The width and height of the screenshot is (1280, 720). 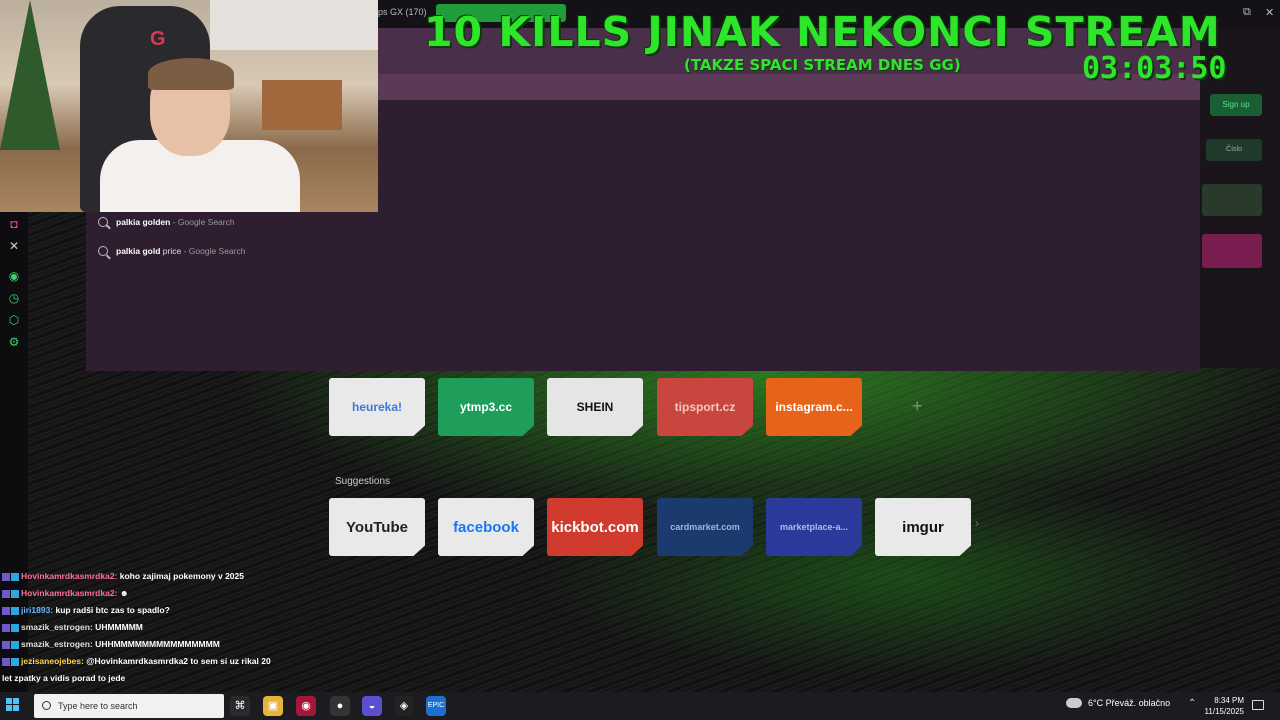 What do you see at coordinates (14, 320) in the screenshot?
I see `extensions-icon: ⬡` at bounding box center [14, 320].